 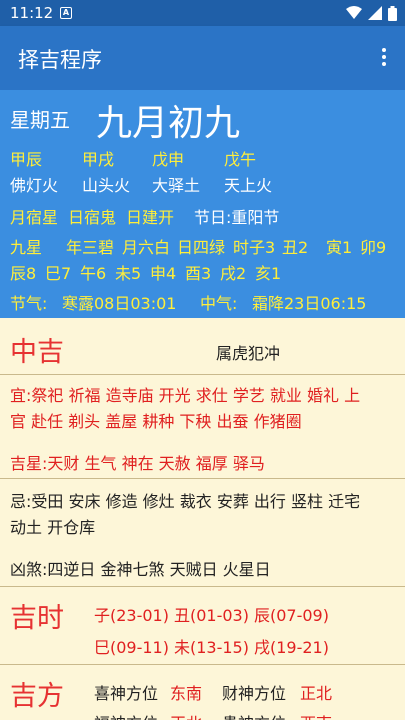 What do you see at coordinates (254, 247) in the screenshot?
I see `jiuxing-item: 时子3` at bounding box center [254, 247].